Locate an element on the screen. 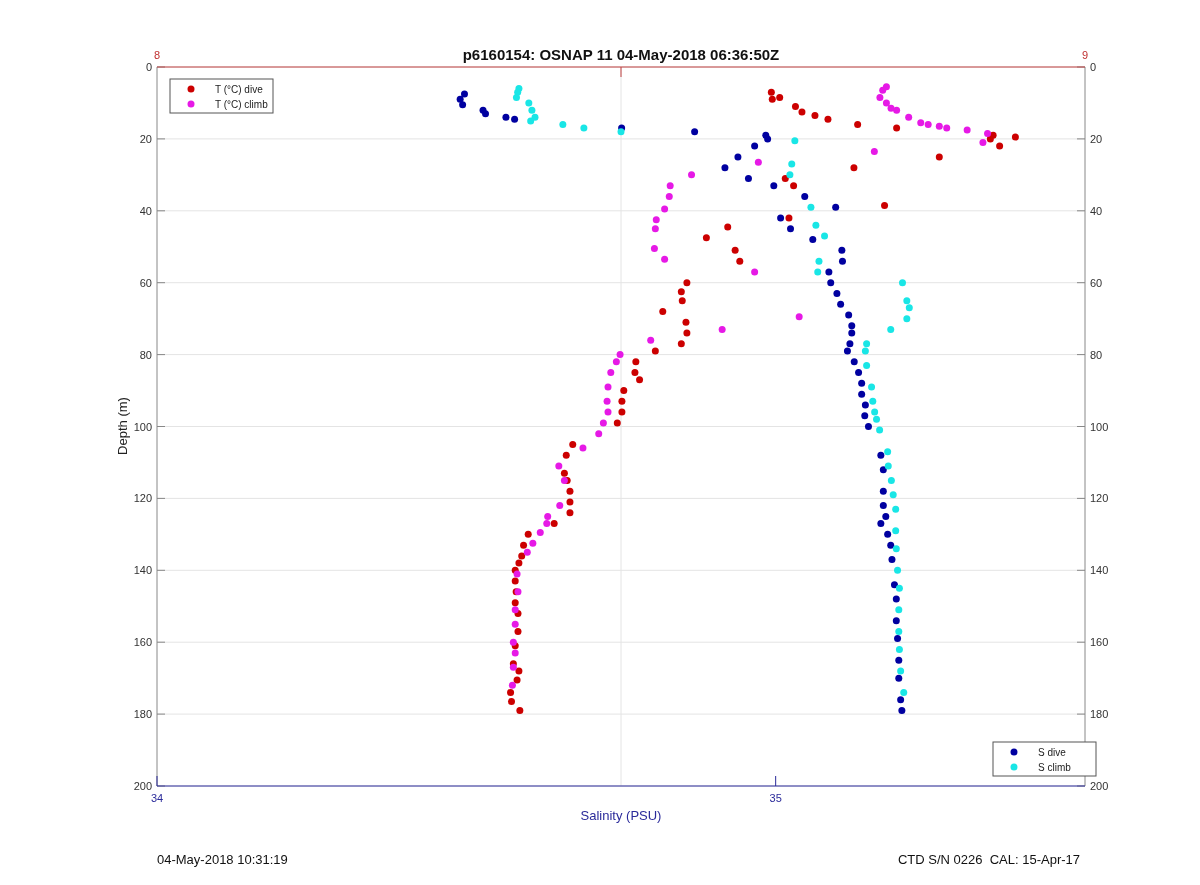 This screenshot has width=1200, height=885. timestamp: 04-May-2018 10:31:19 is located at coordinates (222, 859).